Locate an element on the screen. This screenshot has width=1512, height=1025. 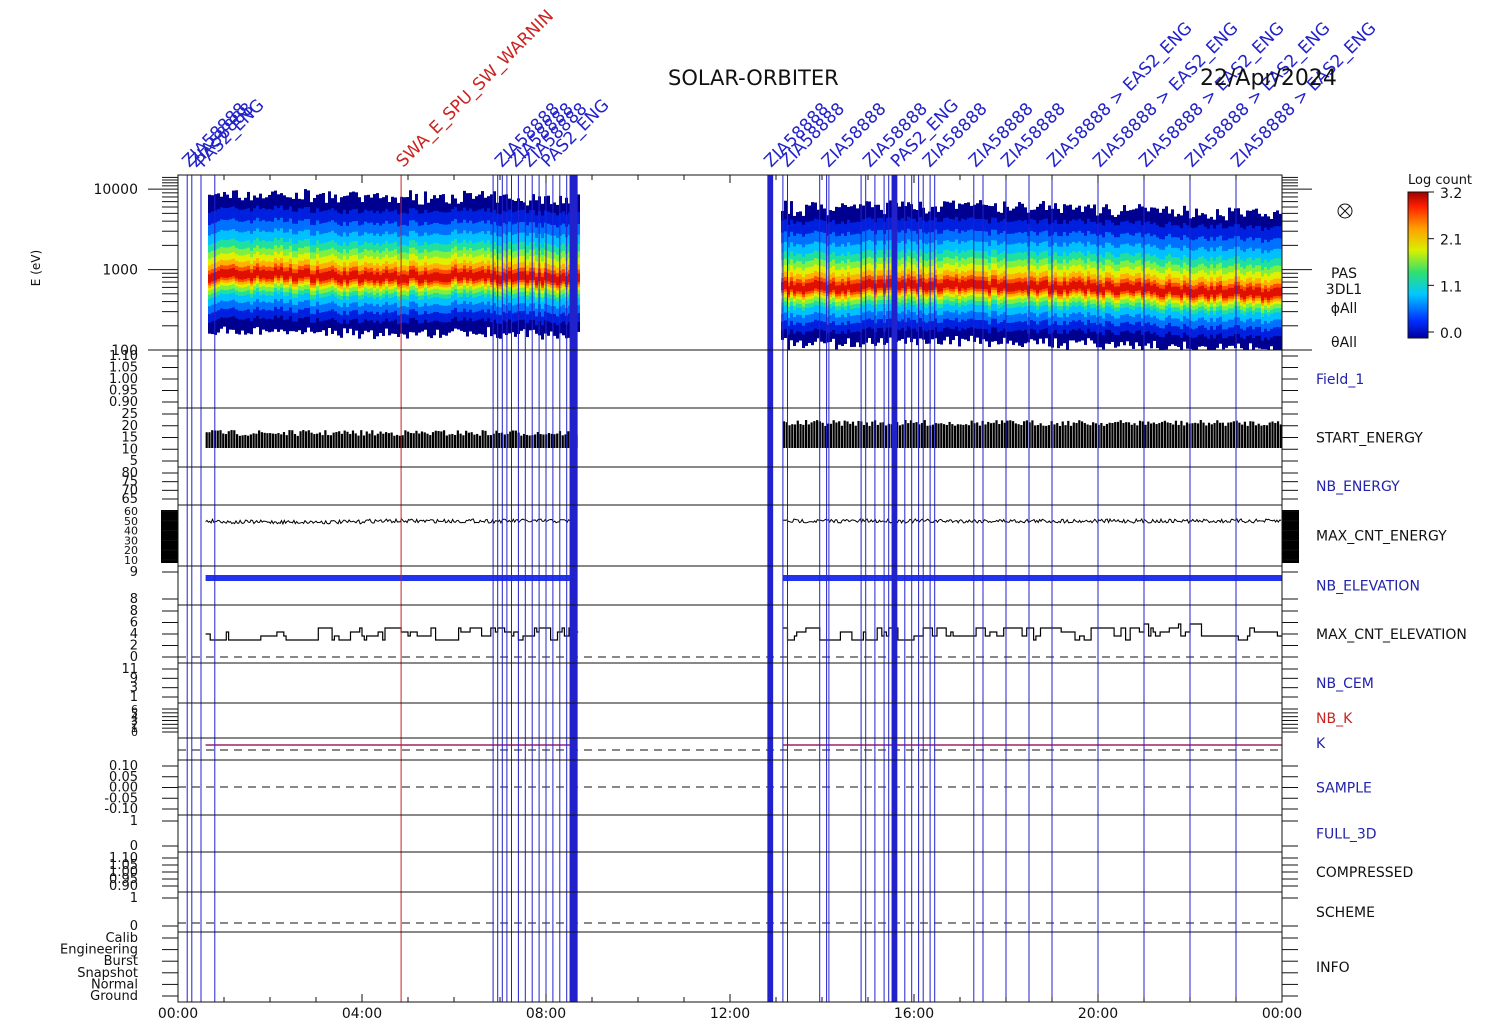
spectrogram-tick-label: 10000 is located at coordinates (115, 190).